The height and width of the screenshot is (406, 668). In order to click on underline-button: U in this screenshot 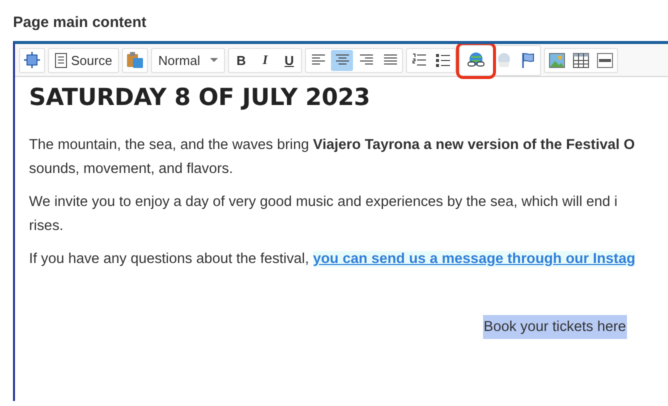, I will do `click(289, 60)`.